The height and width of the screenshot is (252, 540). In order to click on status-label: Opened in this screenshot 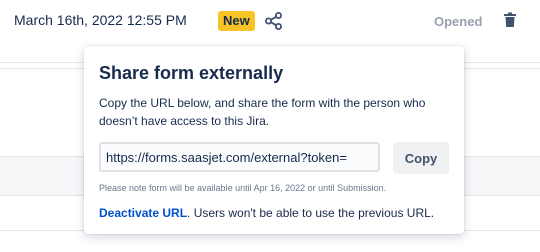, I will do `click(458, 21)`.